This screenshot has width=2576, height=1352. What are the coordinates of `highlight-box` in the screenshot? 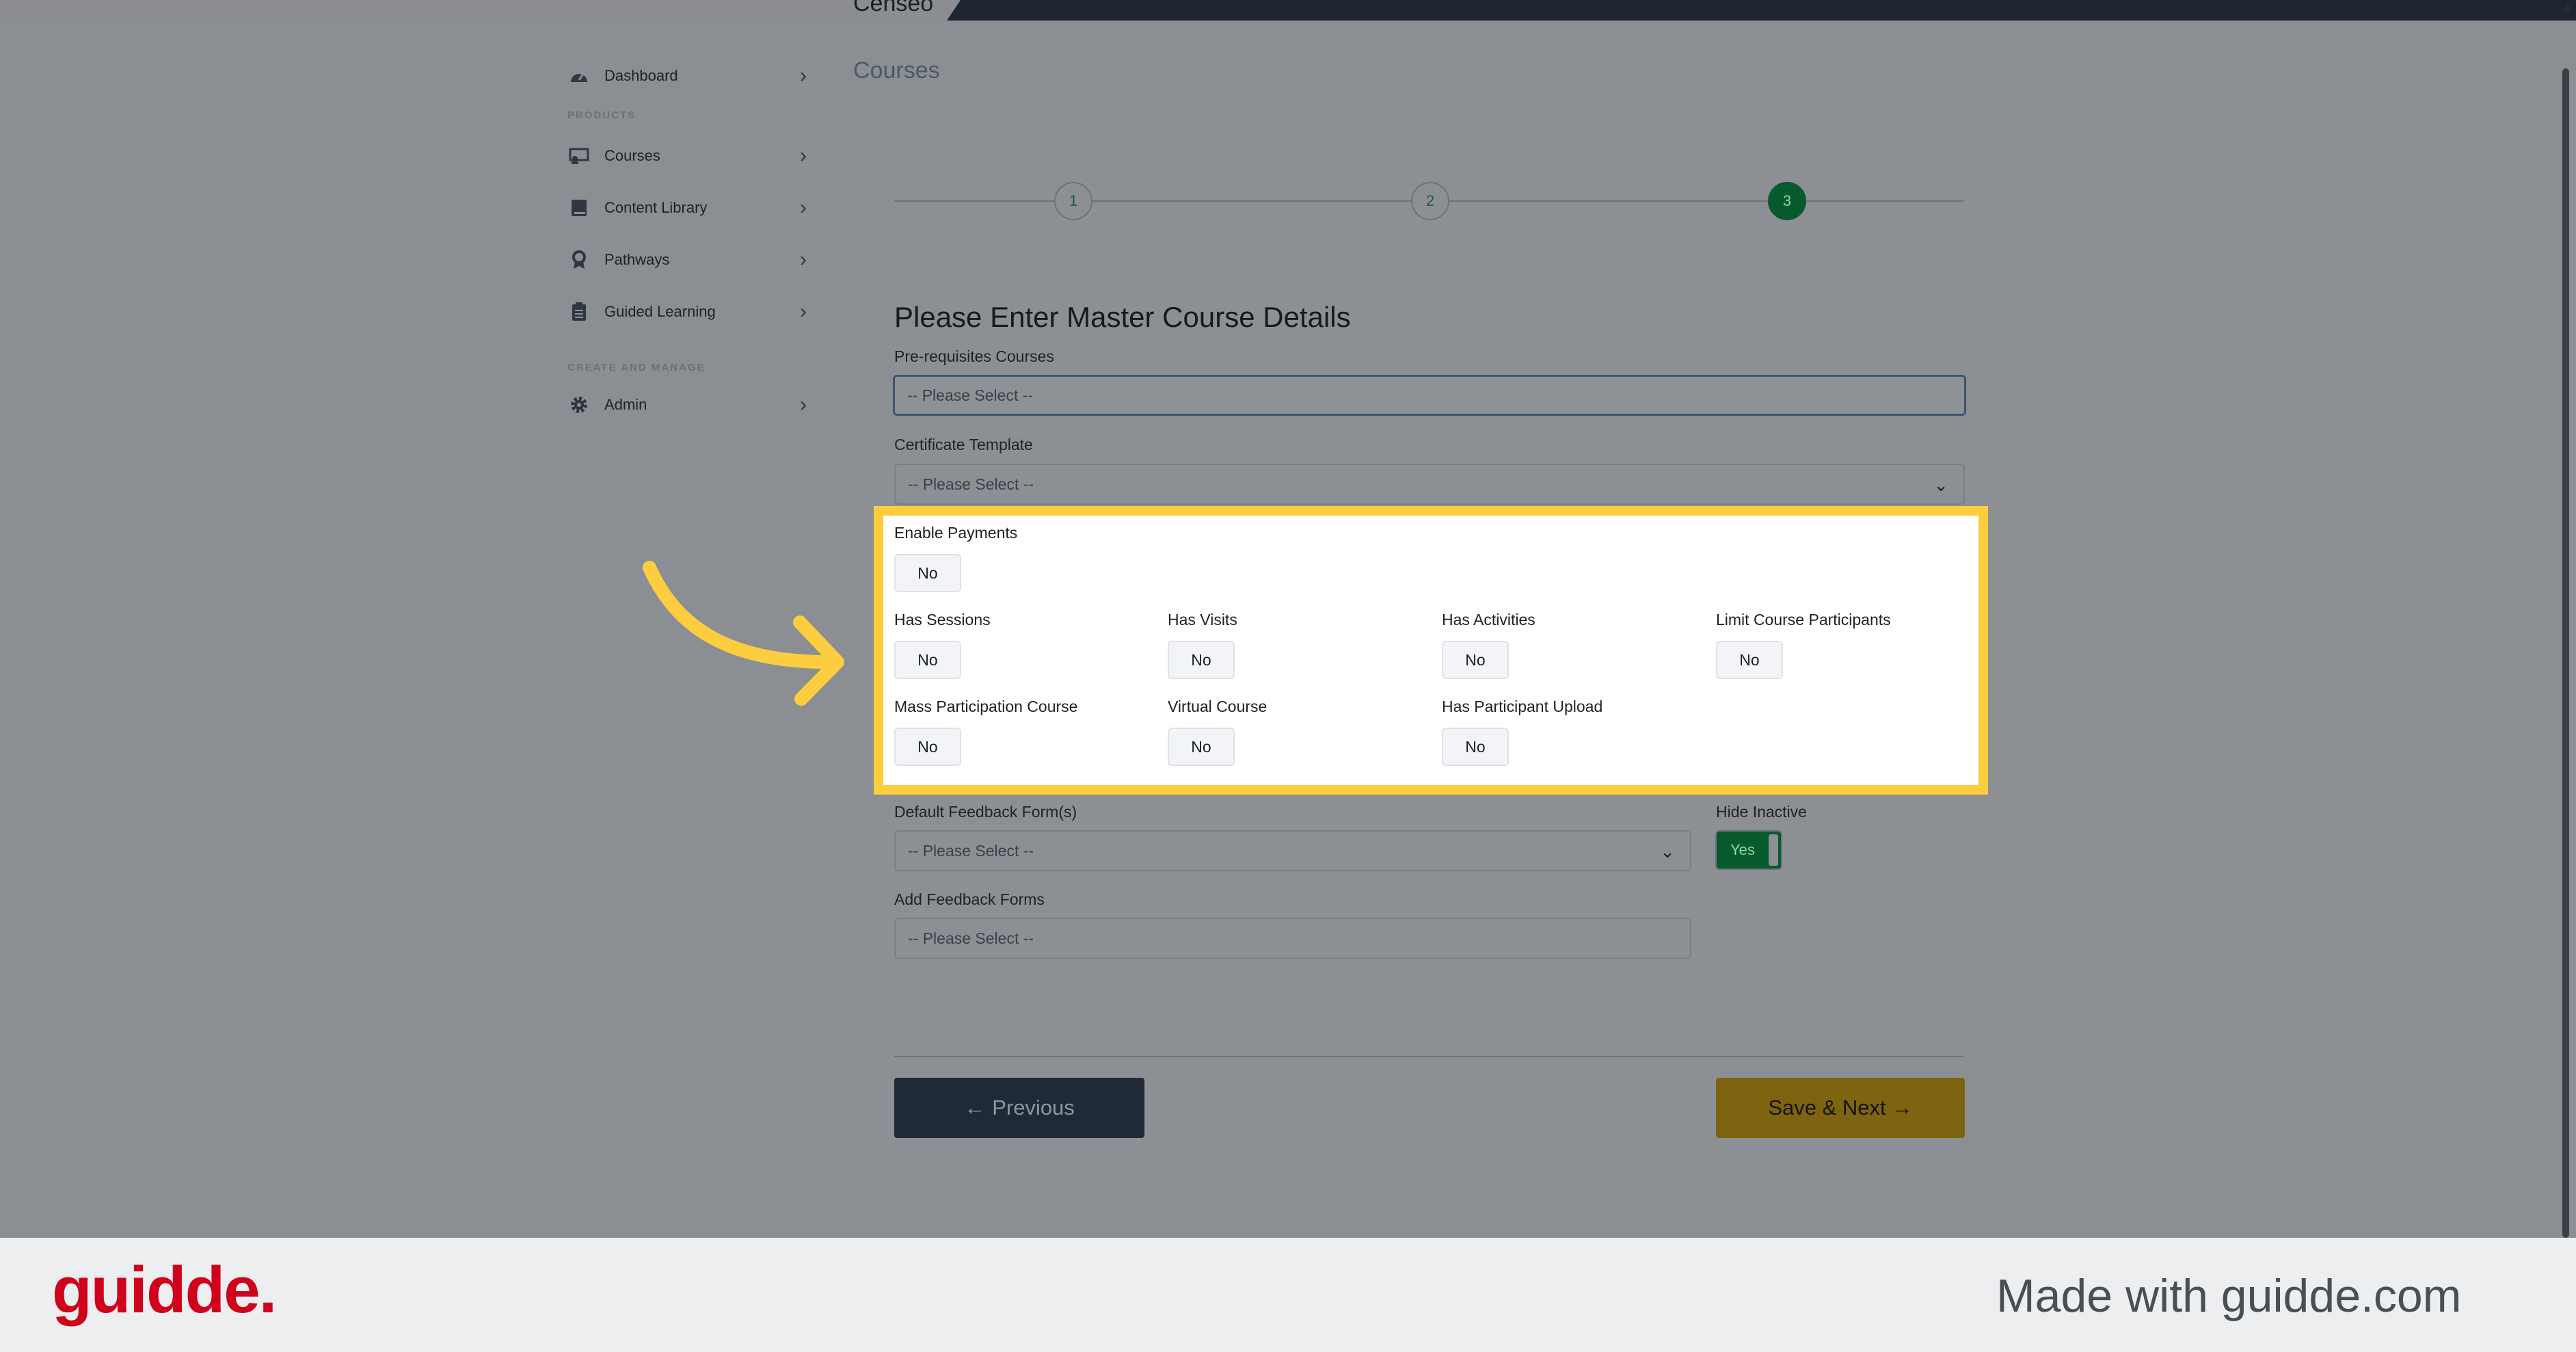 It's located at (1431, 650).